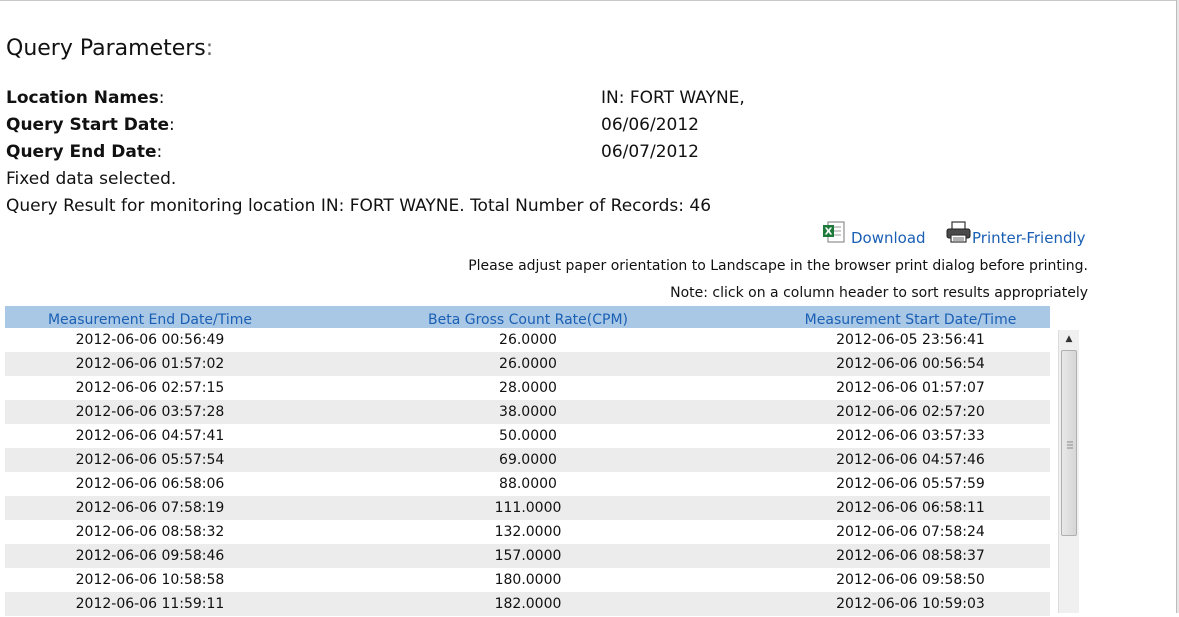  Describe the element at coordinates (82, 98) in the screenshot. I see `param-label-text: Location Names` at that location.